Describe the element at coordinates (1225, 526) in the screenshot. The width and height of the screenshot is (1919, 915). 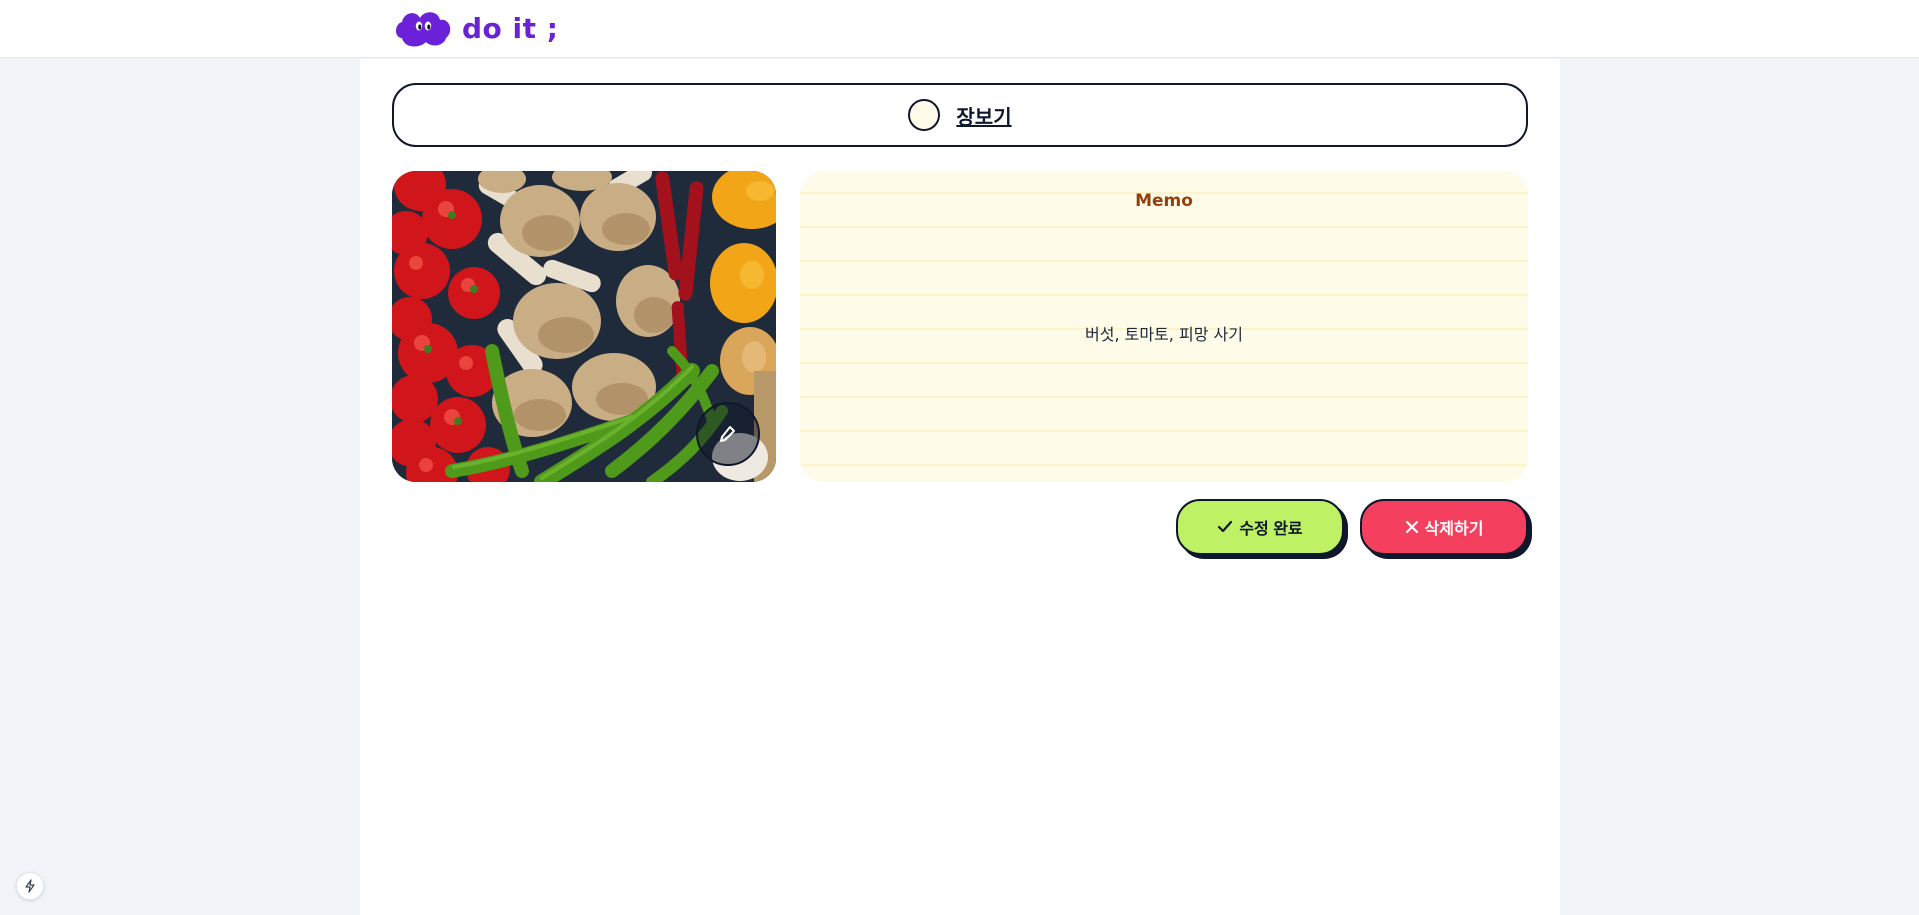
I see `check-icon` at that location.